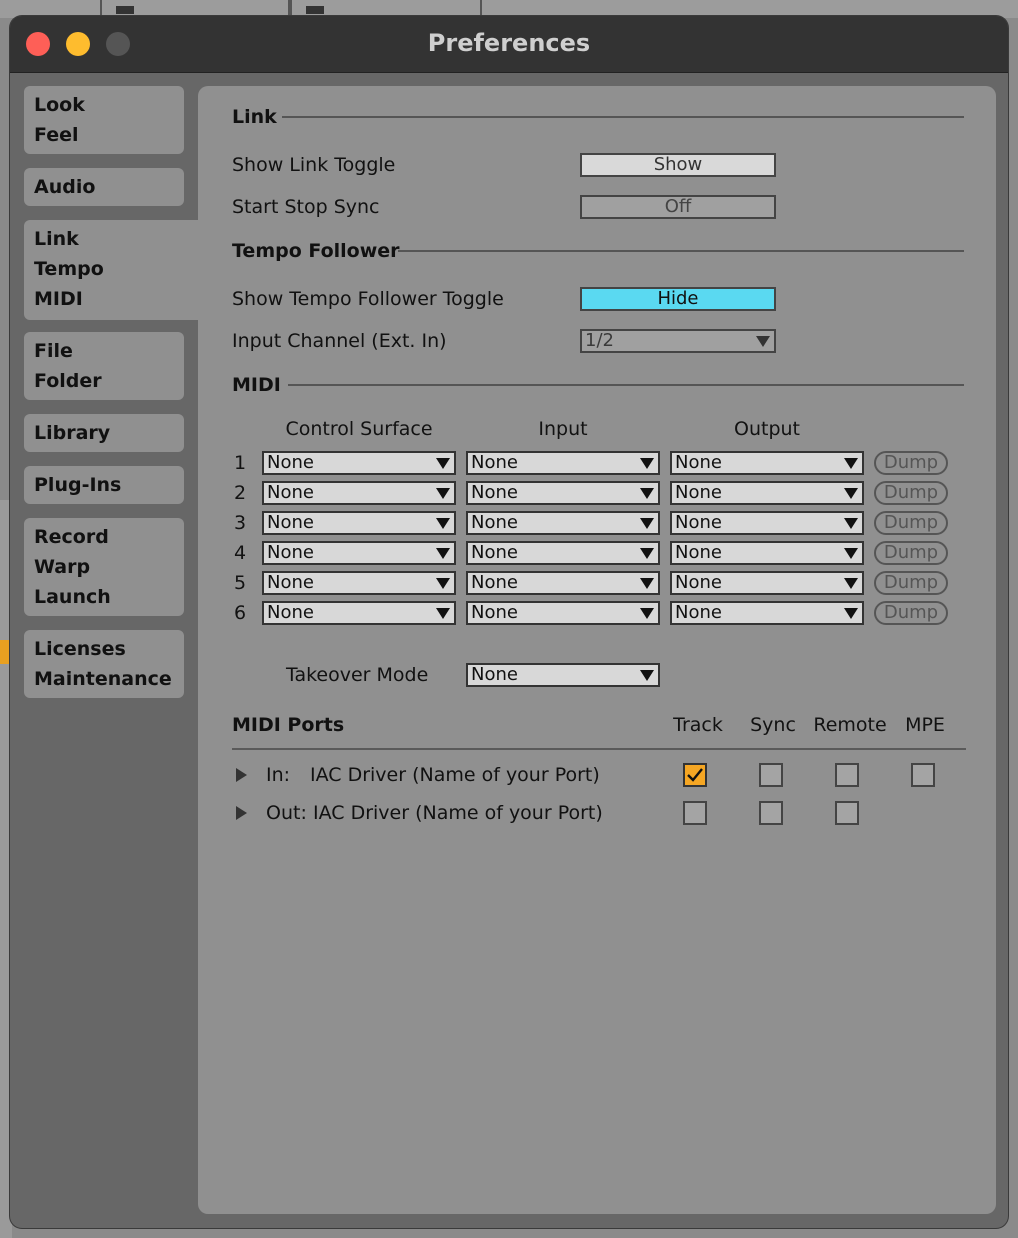  Describe the element at coordinates (58, 299) in the screenshot. I see `sidebar-item-label: MIDI` at that location.